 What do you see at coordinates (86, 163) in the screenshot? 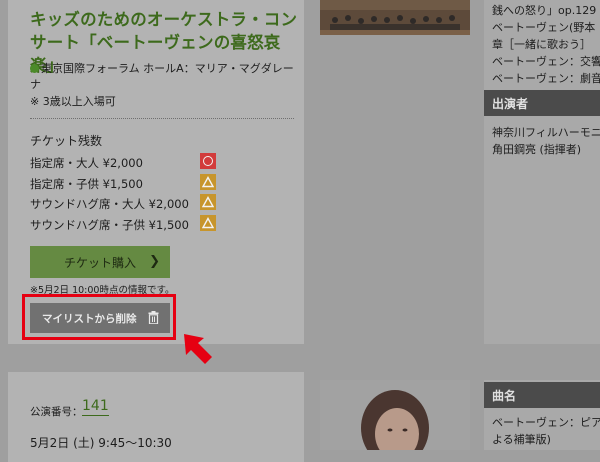
I see `ticket-label: 指定席・大人 ¥2,000` at bounding box center [86, 163].